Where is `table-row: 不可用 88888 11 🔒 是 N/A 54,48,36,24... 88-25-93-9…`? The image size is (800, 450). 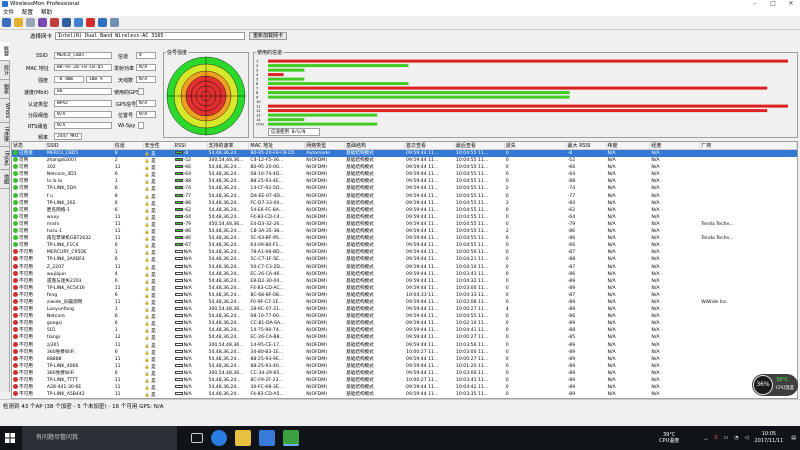 table-row: 不可用 88888 11 🔒 是 N/A 54,48,36,24... 88-25-93-9… is located at coordinates (404, 359).